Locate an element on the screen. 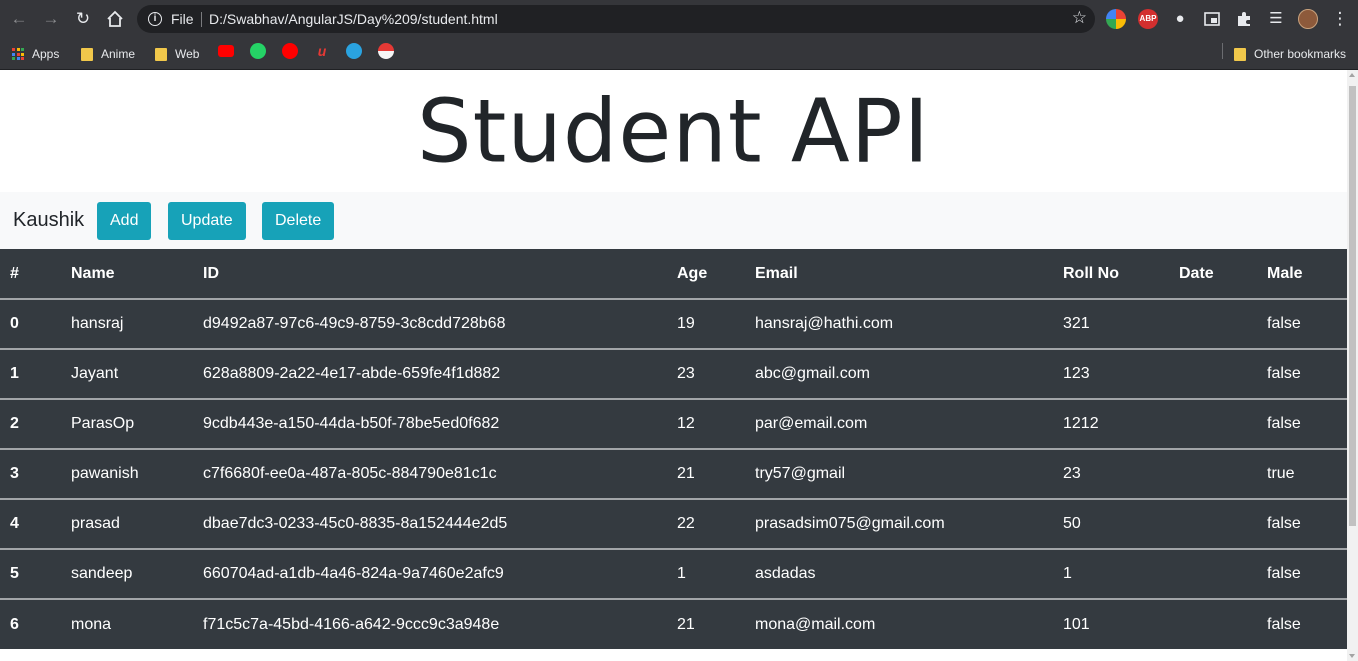 Image resolution: width=1358 pixels, height=661 pixels. abp-icon: ABP is located at coordinates (1148, 19).